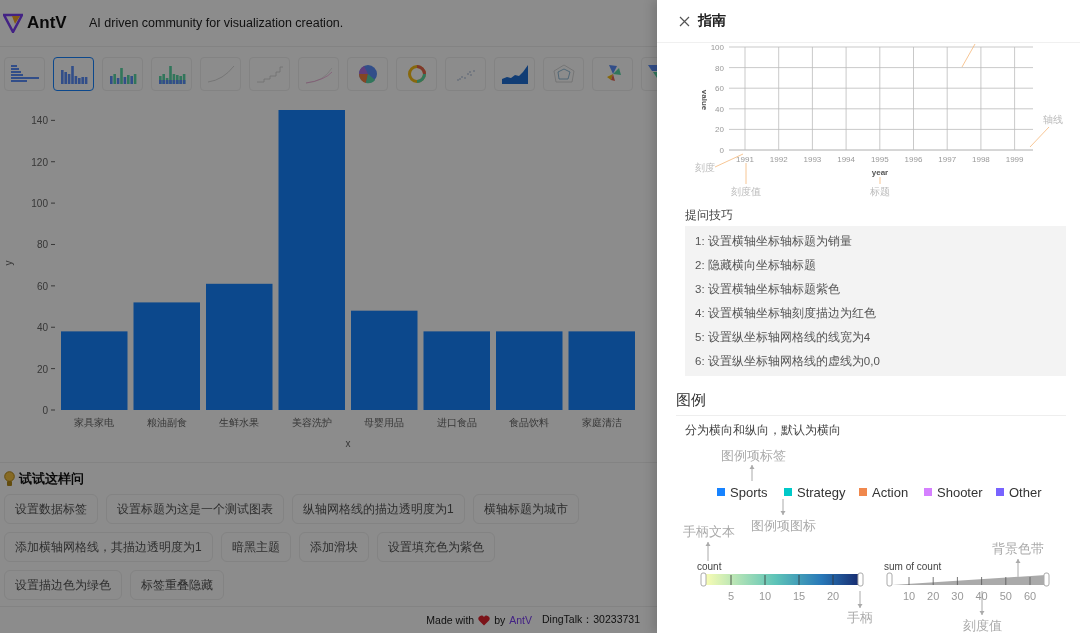 The width and height of the screenshot is (1080, 633). What do you see at coordinates (913, 566) in the screenshot?
I see `legend-title: sum of count` at bounding box center [913, 566].